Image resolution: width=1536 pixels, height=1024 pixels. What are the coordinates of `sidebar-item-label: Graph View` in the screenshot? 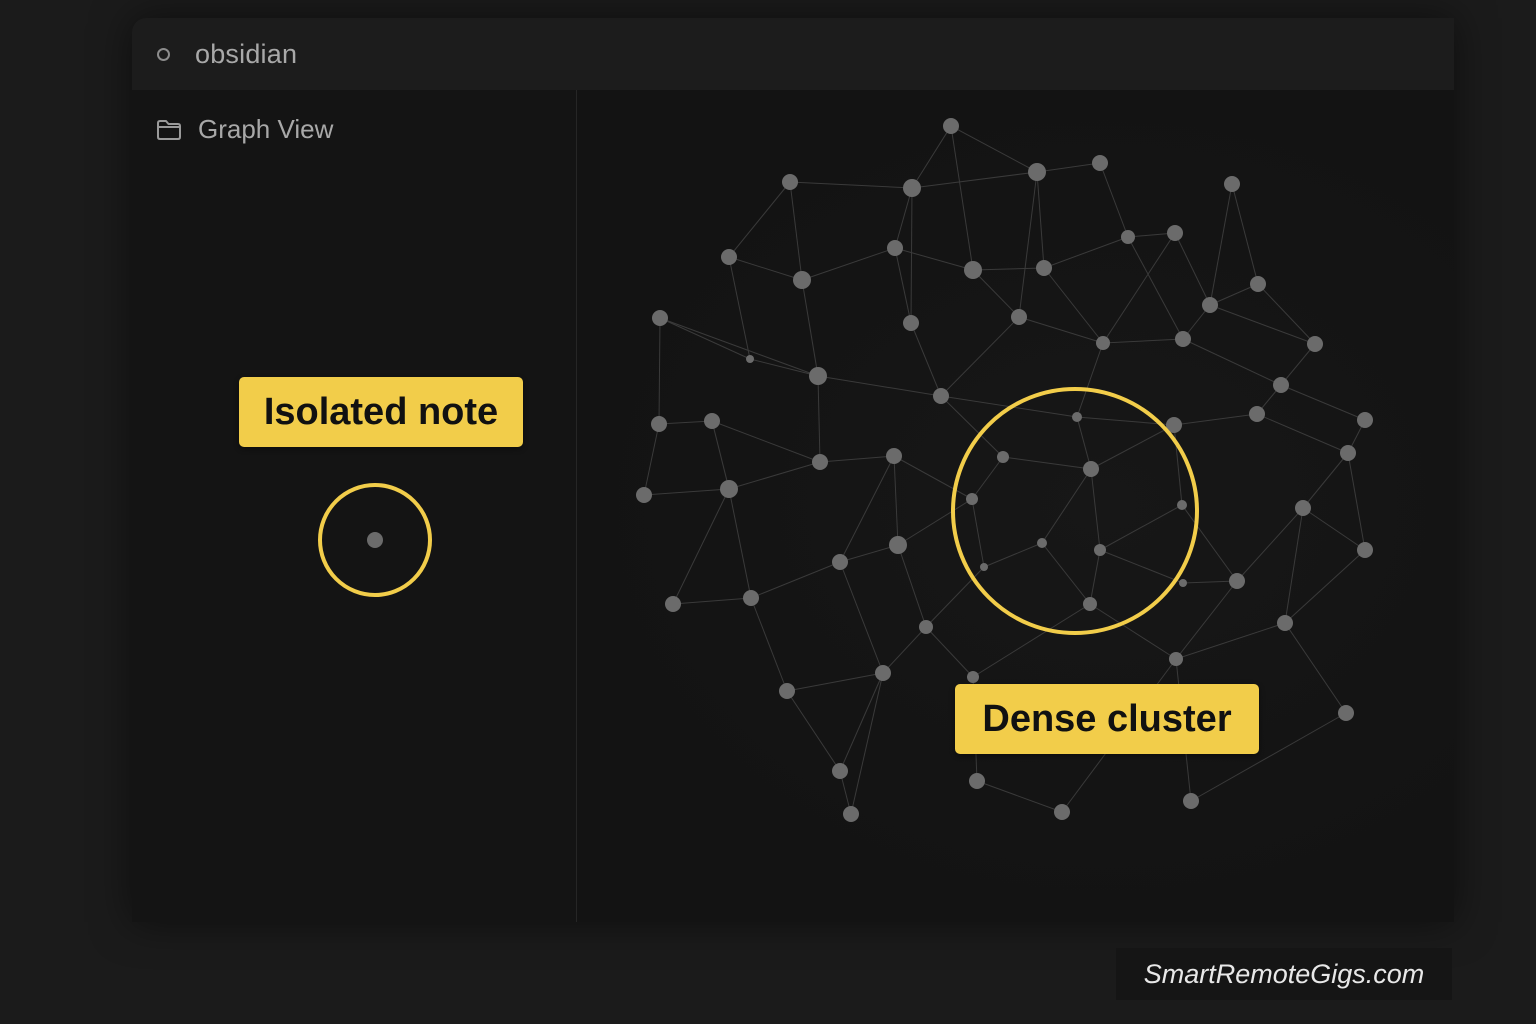 It's located at (266, 129).